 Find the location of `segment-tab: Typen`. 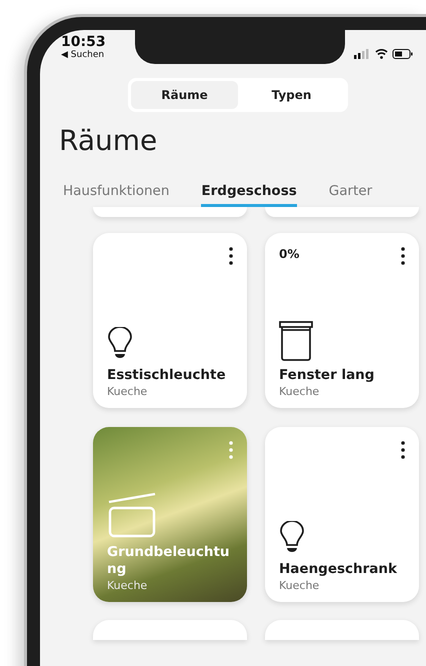

segment-tab: Typen is located at coordinates (291, 95).